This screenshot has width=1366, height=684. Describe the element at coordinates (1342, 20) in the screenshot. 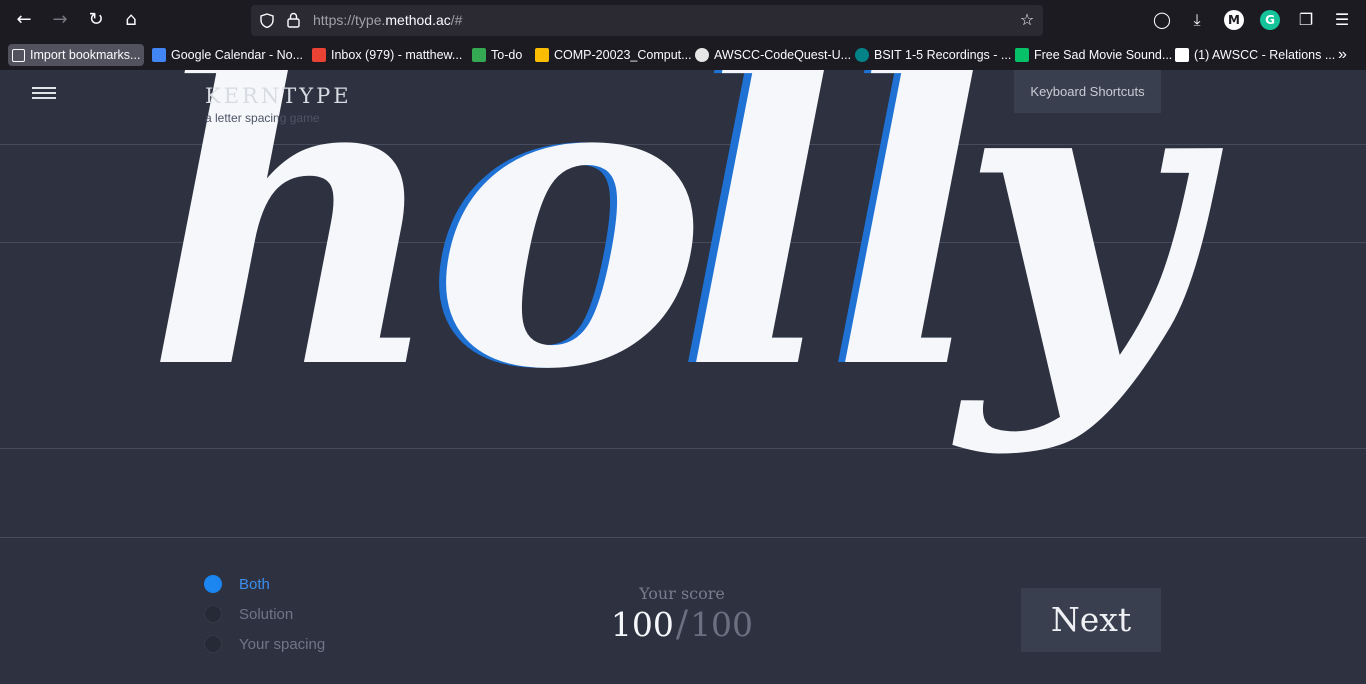

I see `menu-icon: ☰` at that location.